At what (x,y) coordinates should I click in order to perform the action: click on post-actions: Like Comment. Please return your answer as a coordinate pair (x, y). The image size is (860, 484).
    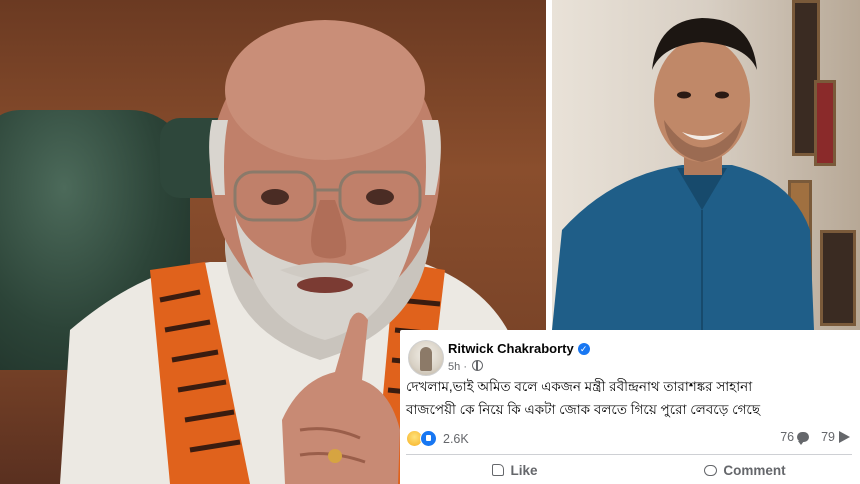
    Looking at the image, I should click on (630, 470).